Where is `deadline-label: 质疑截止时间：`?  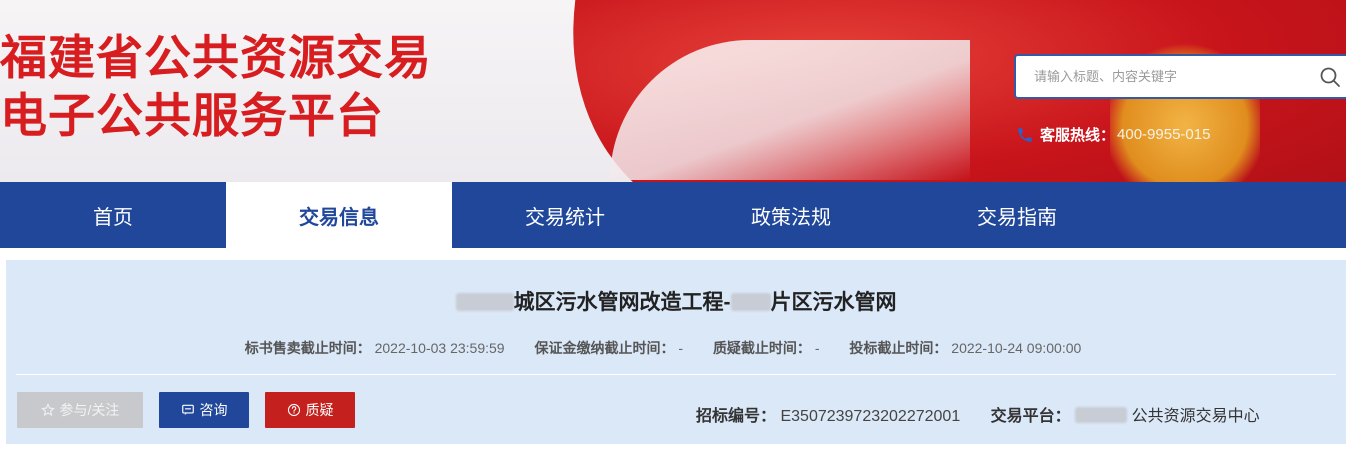 deadline-label: 质疑截止时间： is located at coordinates (761, 348).